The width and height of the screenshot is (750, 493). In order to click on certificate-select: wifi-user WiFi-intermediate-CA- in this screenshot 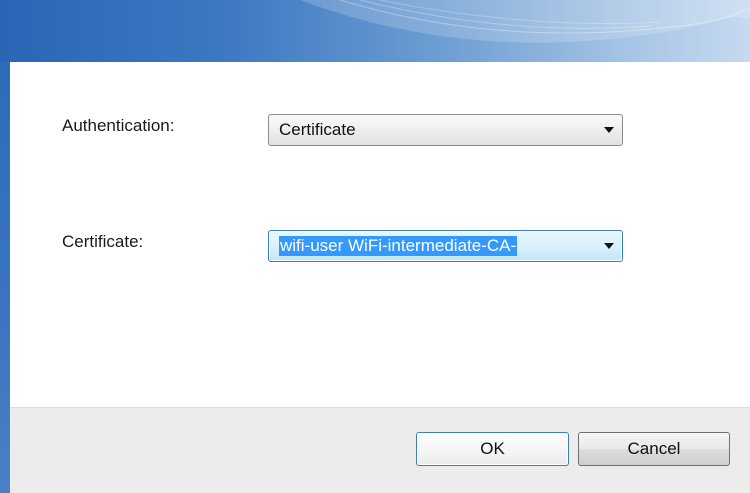, I will do `click(445, 246)`.